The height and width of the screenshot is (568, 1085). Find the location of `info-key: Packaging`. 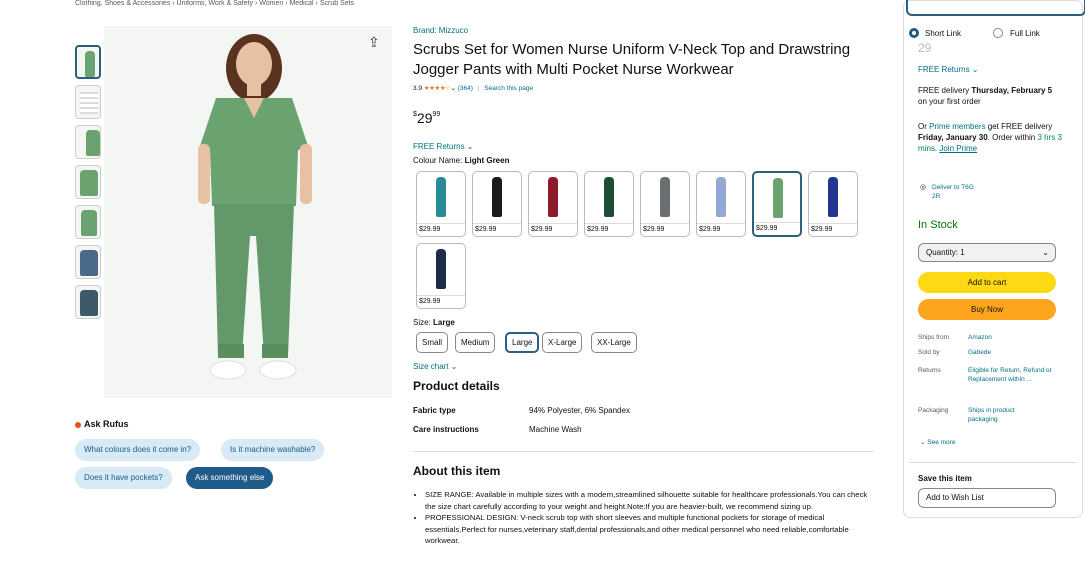

info-key: Packaging is located at coordinates (933, 410).